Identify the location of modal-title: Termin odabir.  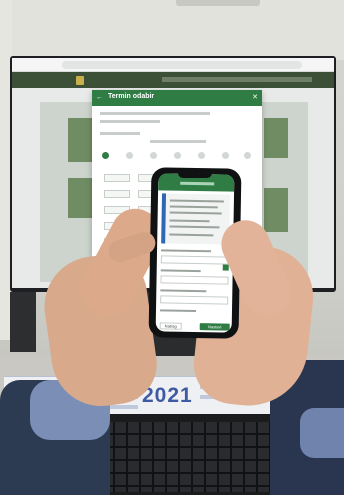
(131, 96).